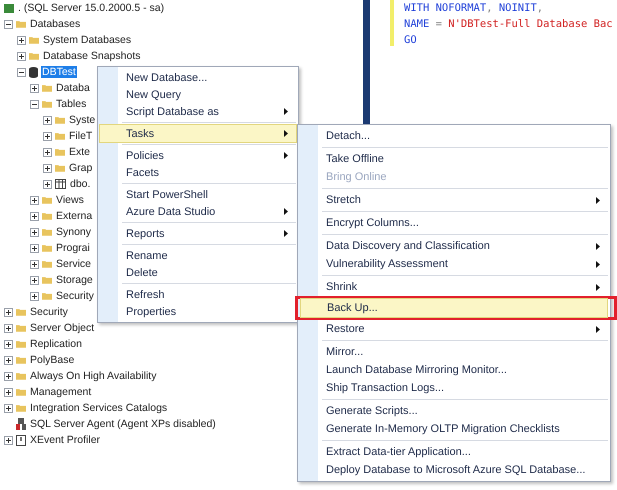 This screenshot has height=490, width=617. What do you see at coordinates (454, 246) in the screenshot?
I see `menu-item: Data Discovery and Classification` at bounding box center [454, 246].